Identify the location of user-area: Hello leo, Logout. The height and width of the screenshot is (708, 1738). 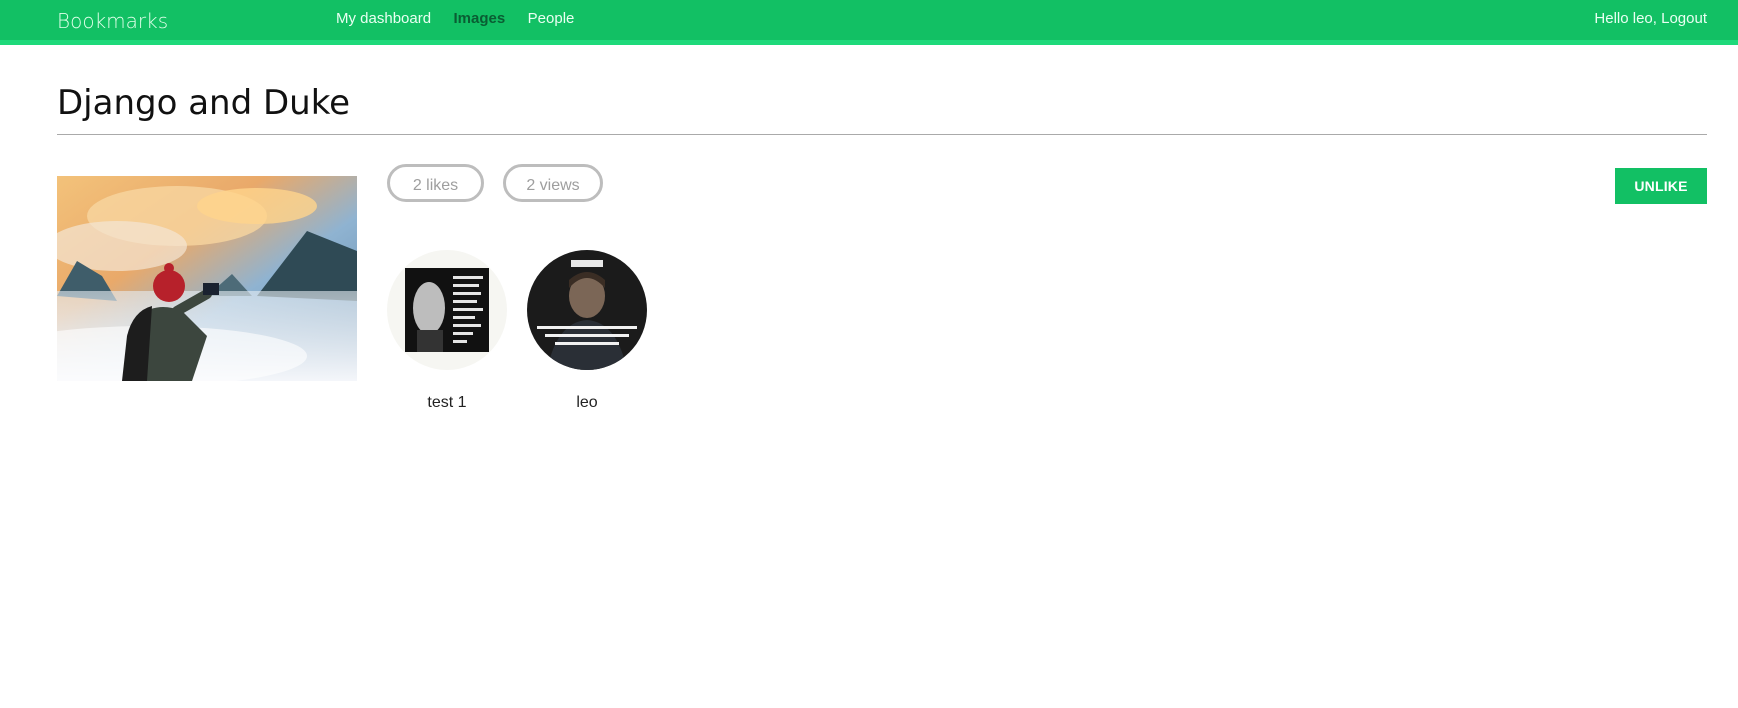
(1650, 18).